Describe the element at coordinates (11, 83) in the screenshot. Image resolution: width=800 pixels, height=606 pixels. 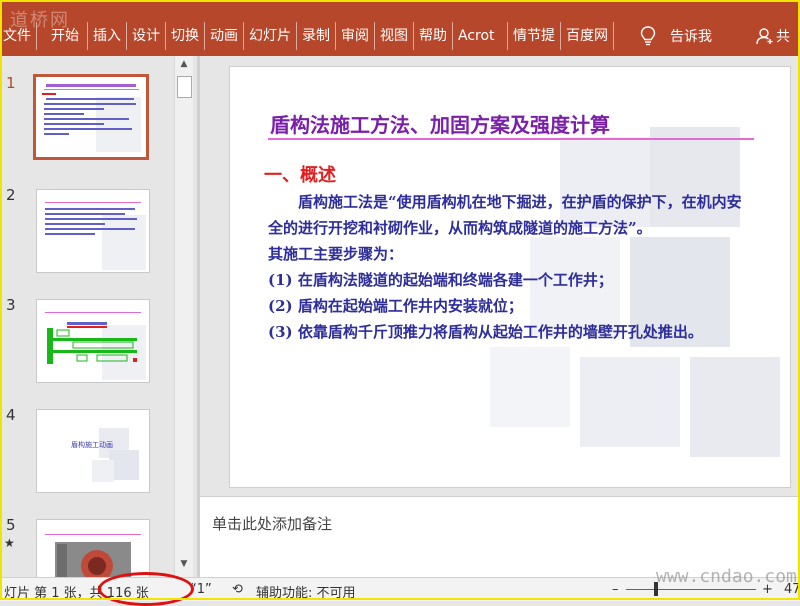
I see `slide-number-1: 1` at that location.